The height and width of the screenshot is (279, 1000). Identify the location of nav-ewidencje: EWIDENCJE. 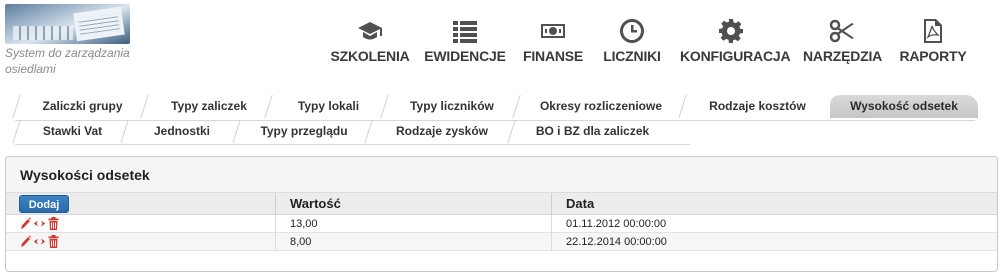
(465, 41).